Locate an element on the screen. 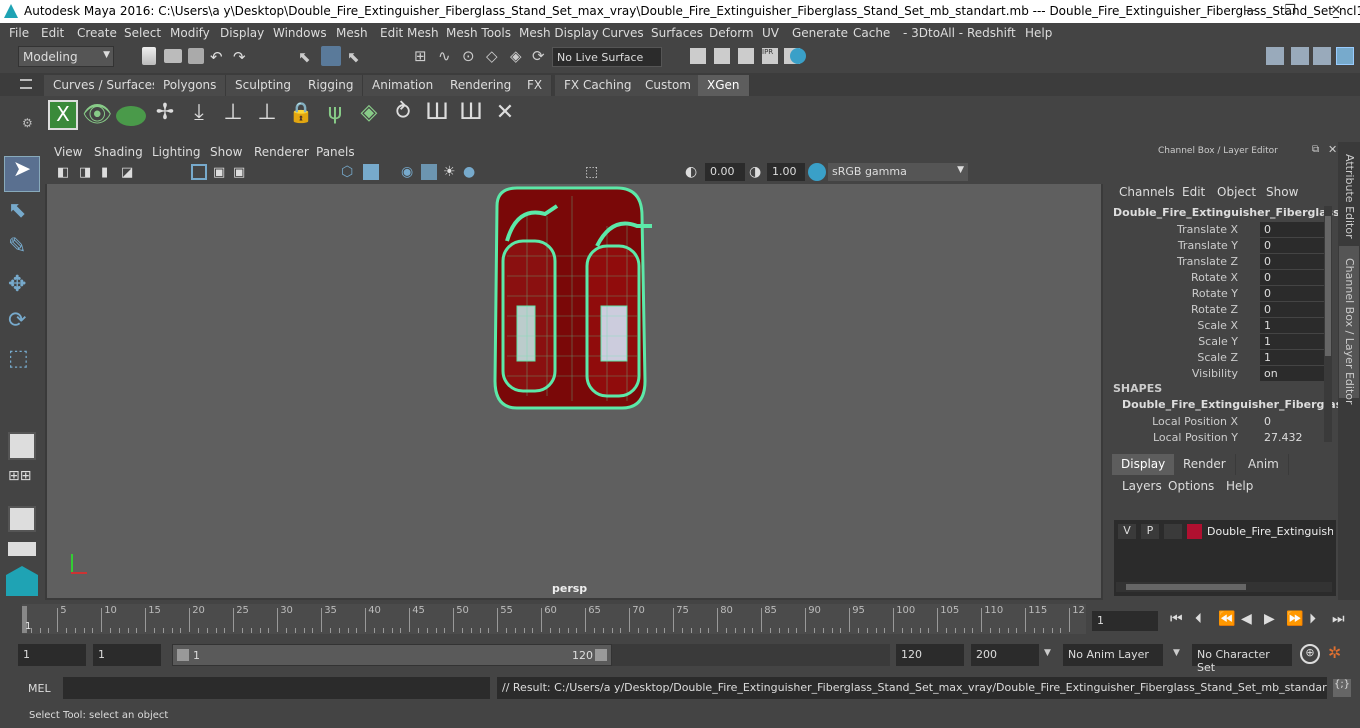 This screenshot has height=728, width=1360. exposure-field: 0.00 is located at coordinates (725, 172).